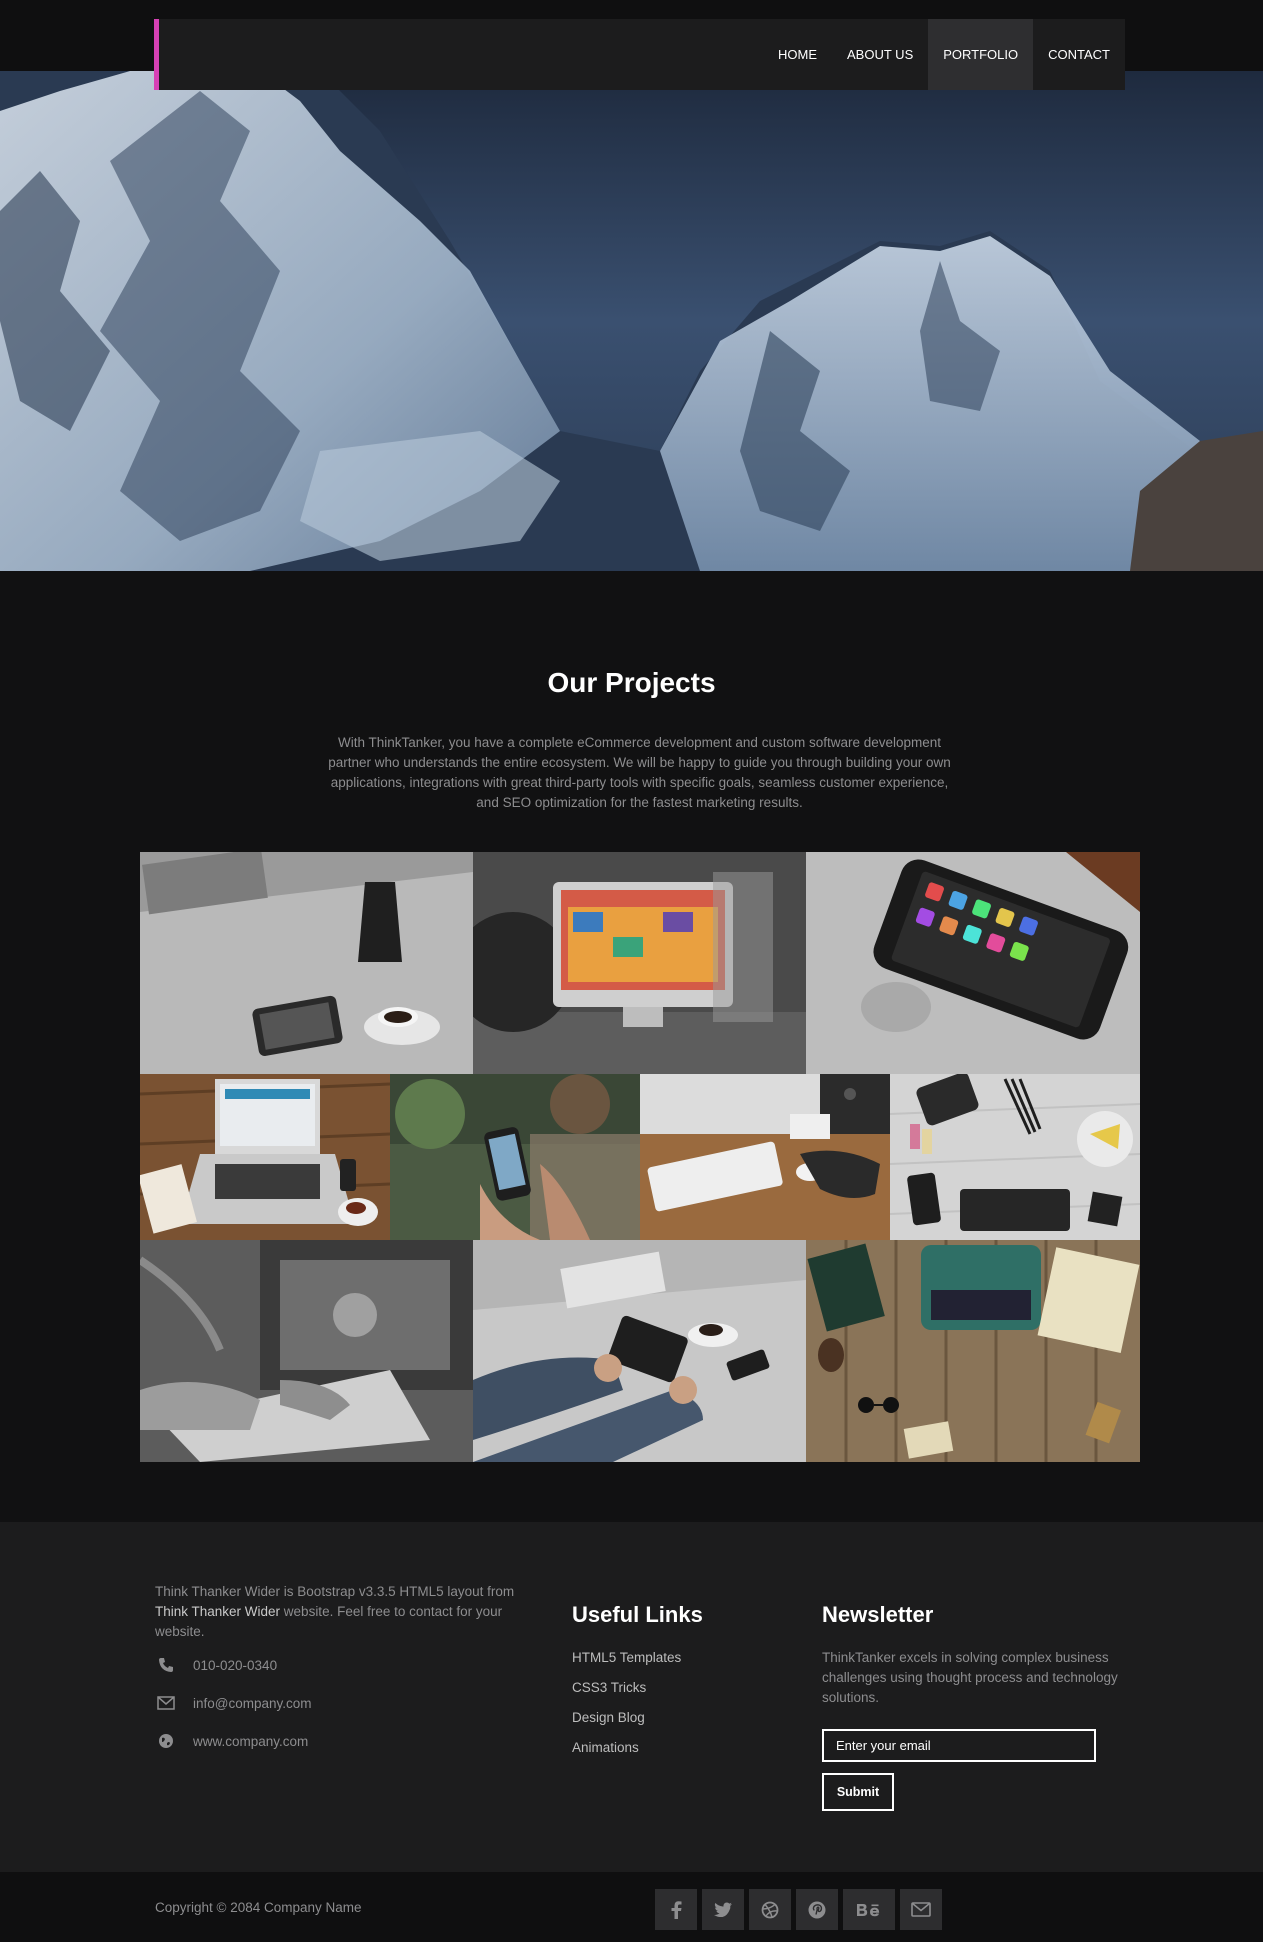  I want to click on imac-keyboard-mouse-image, so click(765, 1157).